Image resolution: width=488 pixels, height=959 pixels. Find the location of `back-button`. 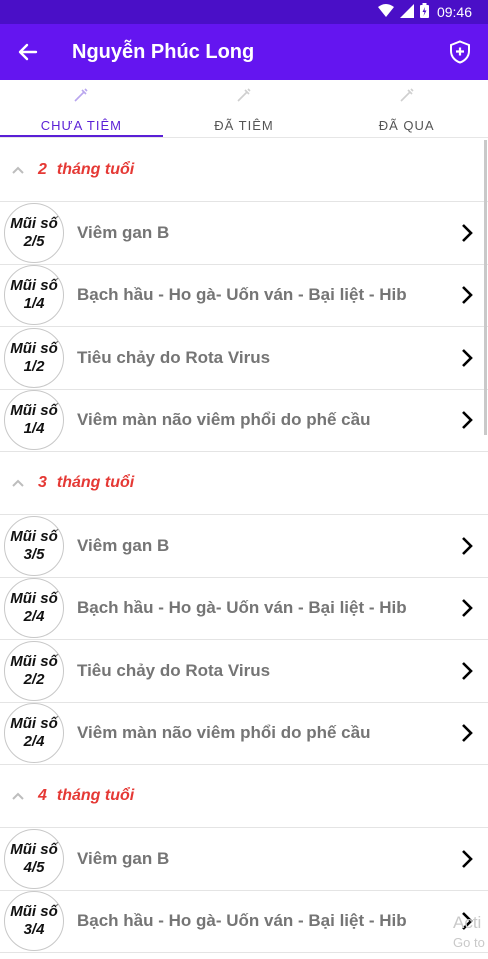

back-button is located at coordinates (28, 52).